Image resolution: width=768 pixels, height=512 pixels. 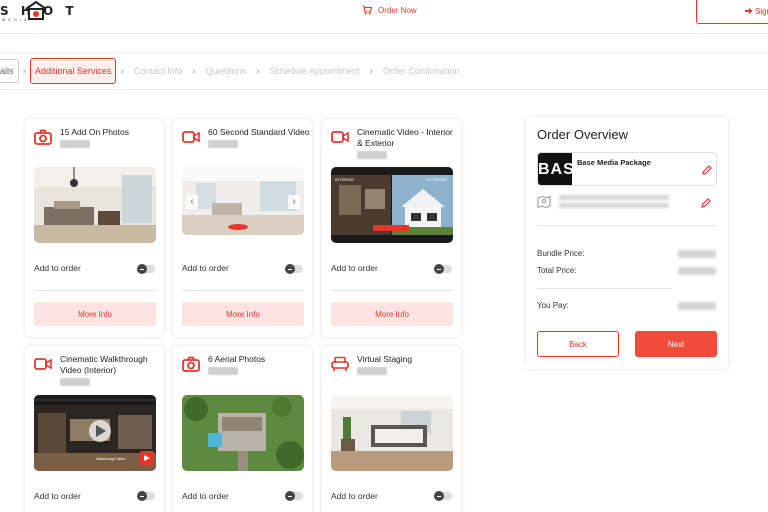 What do you see at coordinates (408, 366) in the screenshot?
I see `service-title: Virtual Staging` at bounding box center [408, 366].